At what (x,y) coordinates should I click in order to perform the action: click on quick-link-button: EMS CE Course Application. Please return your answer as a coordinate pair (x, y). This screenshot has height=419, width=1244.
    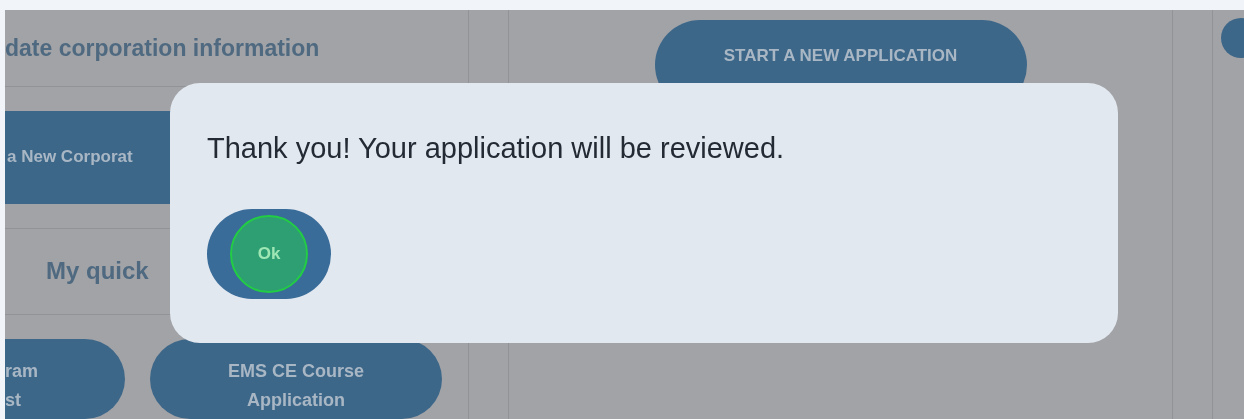
    Looking at the image, I should click on (296, 379).